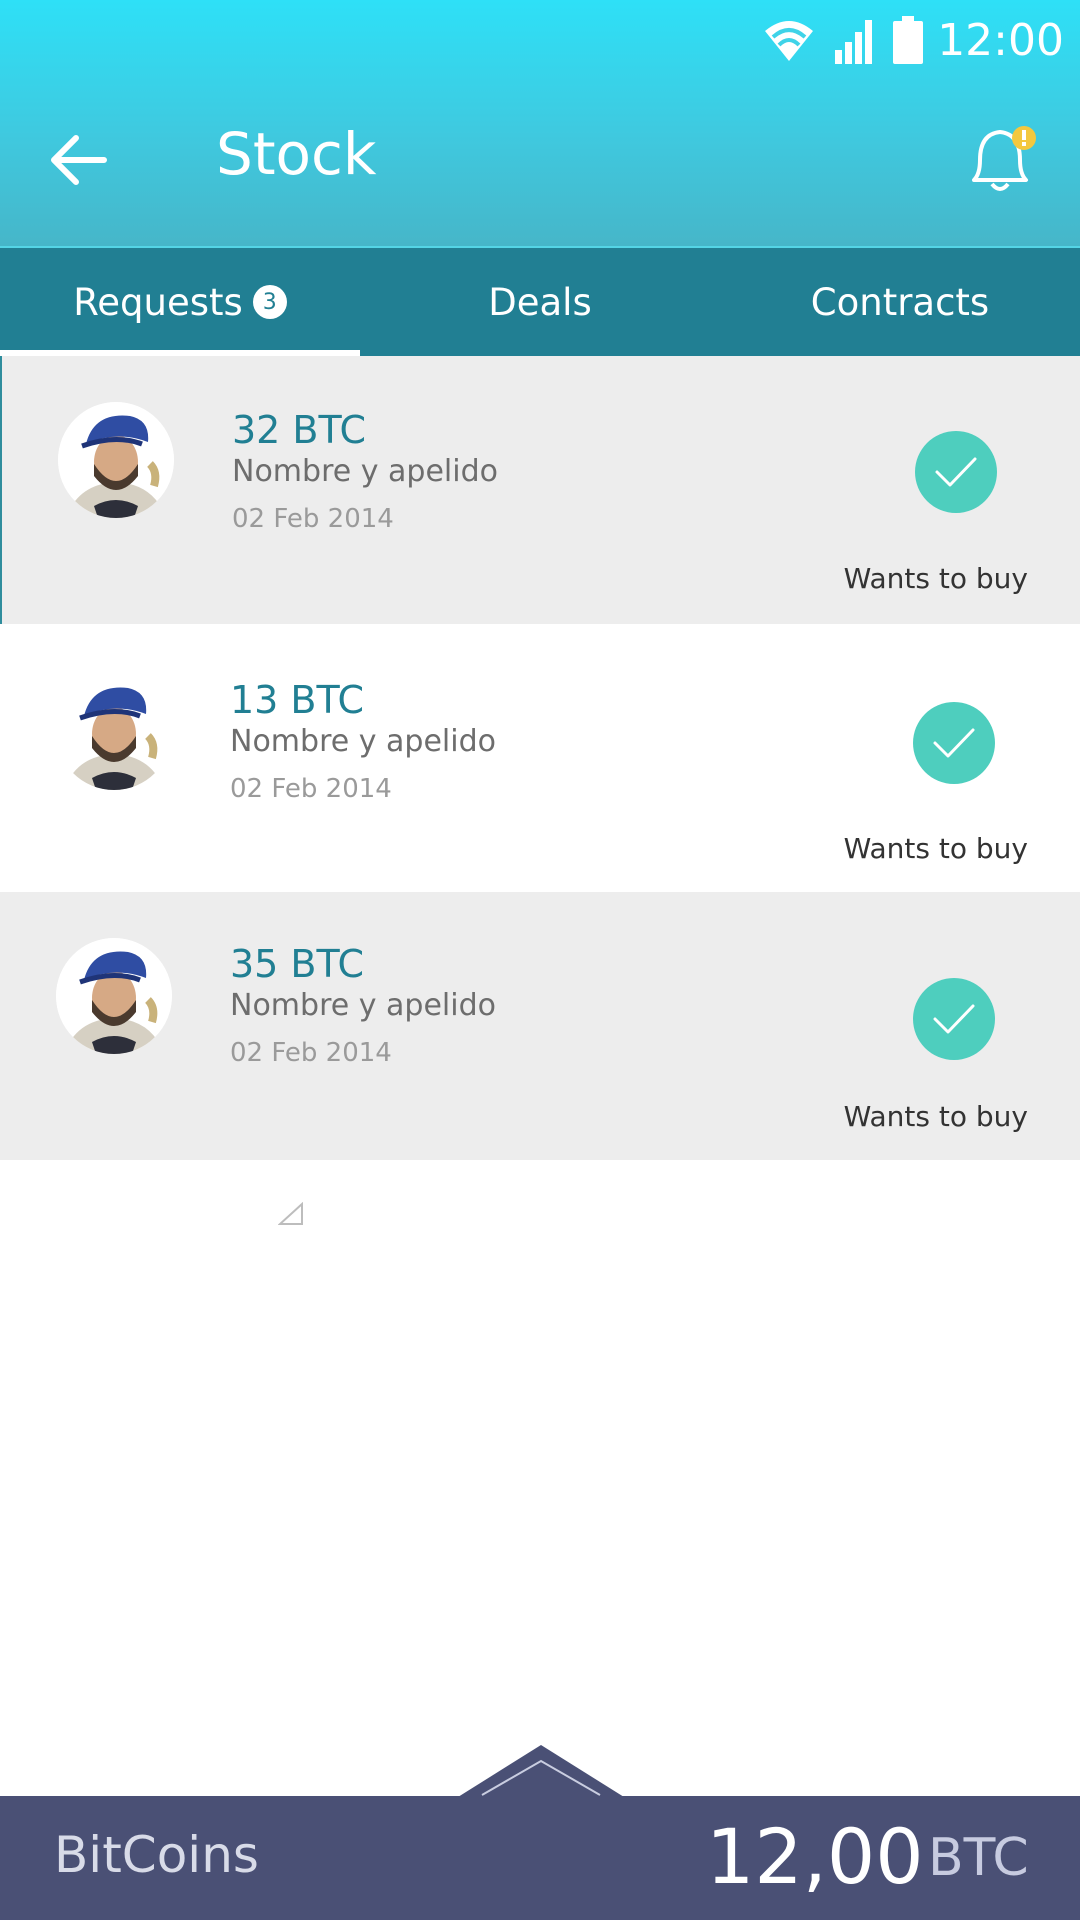 The width and height of the screenshot is (1080, 1920). I want to click on tab-bar: Requests 3 Deals Contracts, so click(540, 301).